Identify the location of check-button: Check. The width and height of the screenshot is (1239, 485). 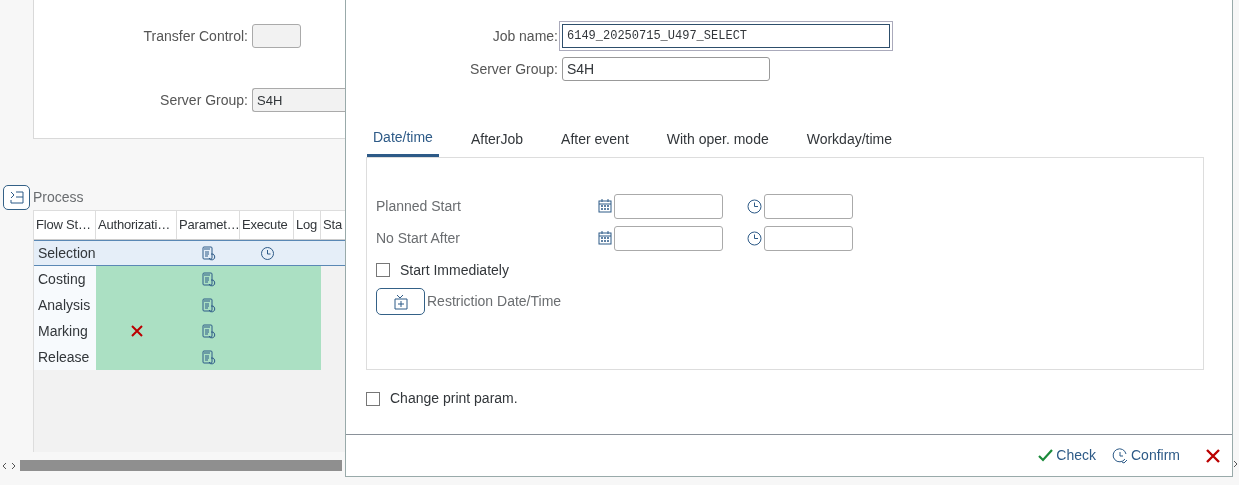
(1067, 455).